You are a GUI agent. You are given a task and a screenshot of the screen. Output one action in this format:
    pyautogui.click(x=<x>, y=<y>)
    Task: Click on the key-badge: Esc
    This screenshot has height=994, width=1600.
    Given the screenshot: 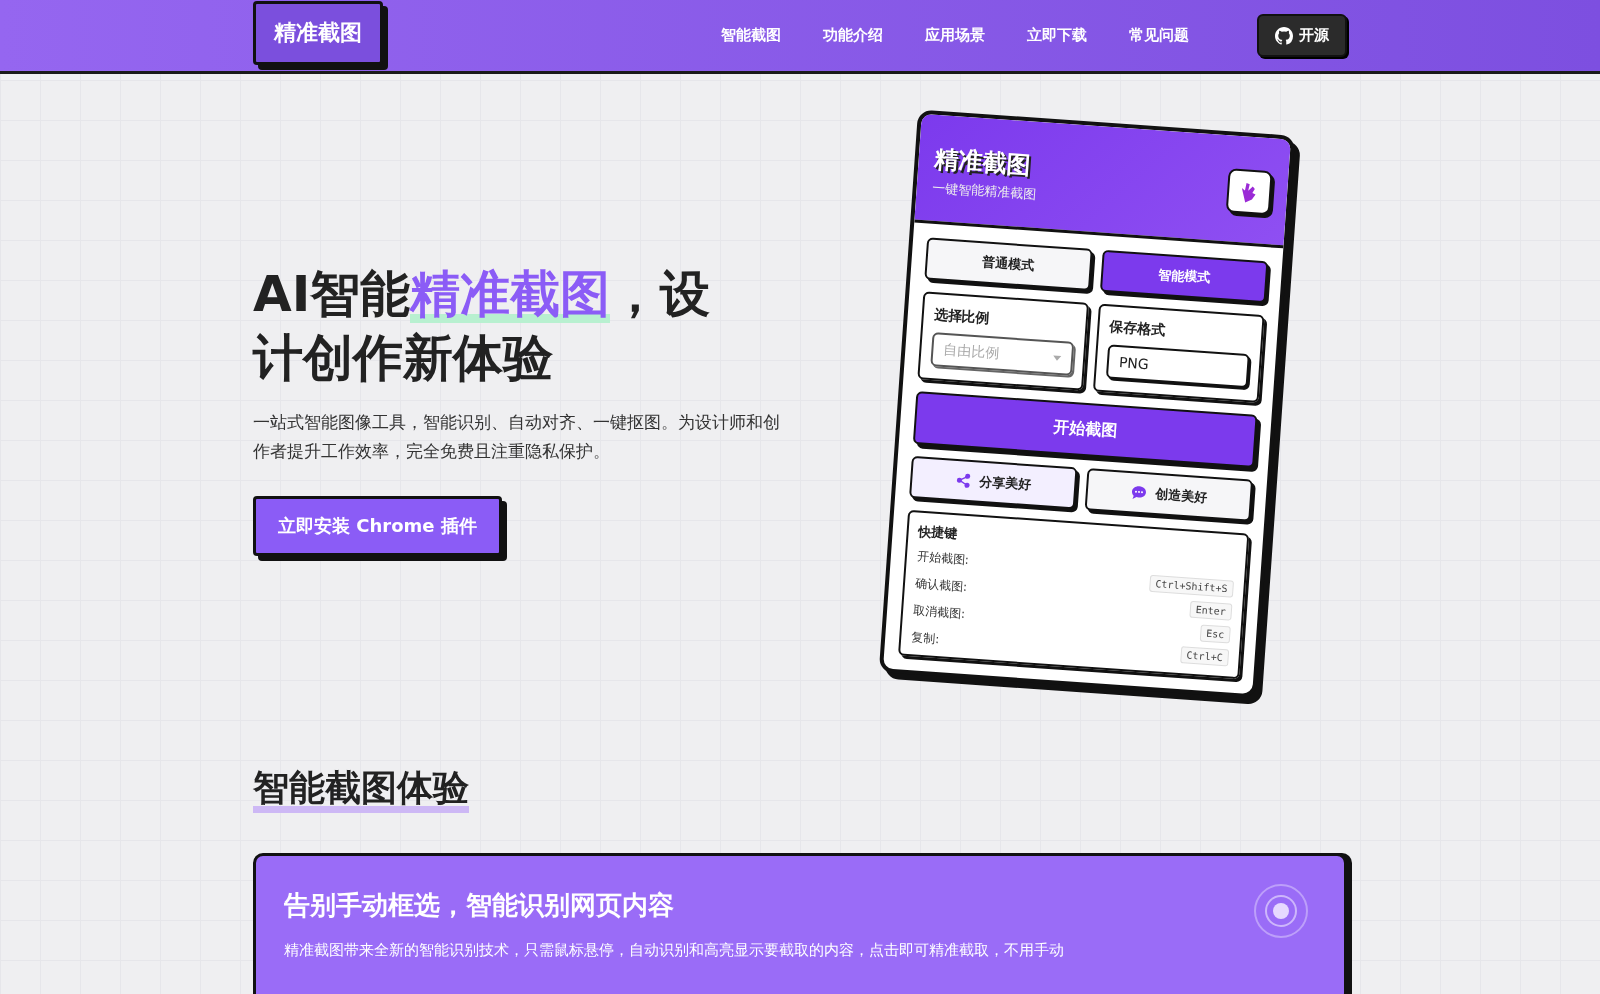 What is the action you would take?
    pyautogui.click(x=1215, y=634)
    